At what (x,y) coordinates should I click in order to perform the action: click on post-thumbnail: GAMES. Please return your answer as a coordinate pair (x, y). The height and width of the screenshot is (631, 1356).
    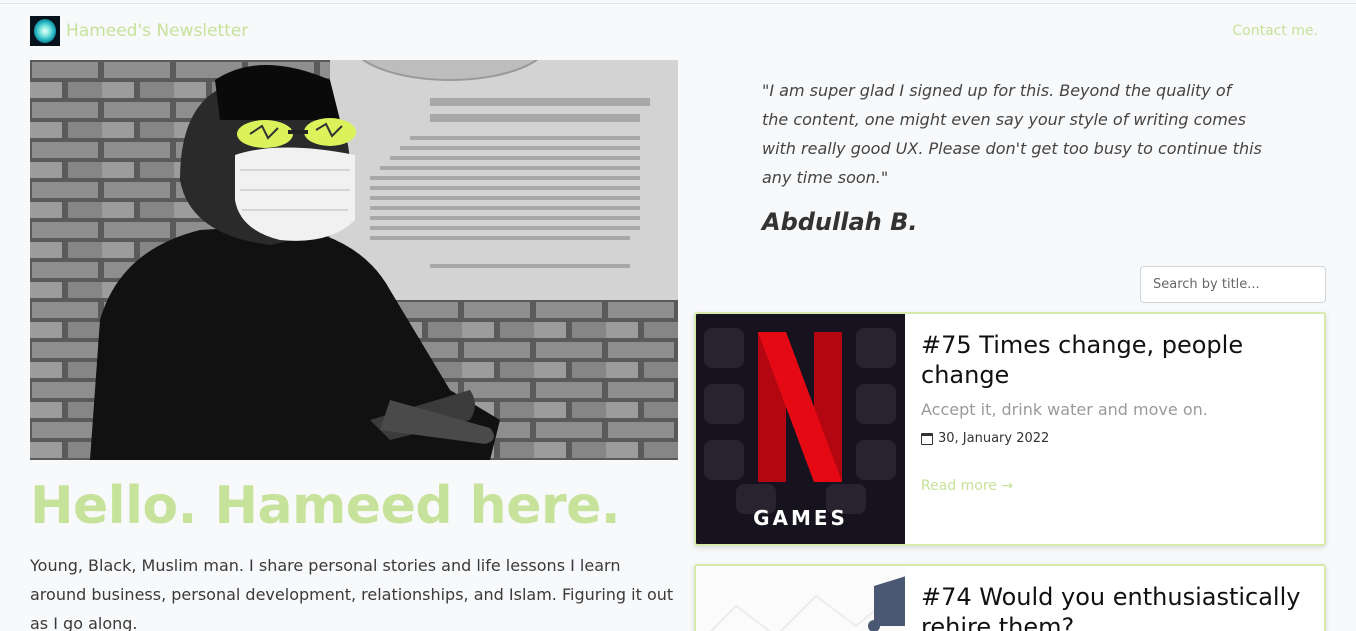
    Looking at the image, I should click on (800, 429).